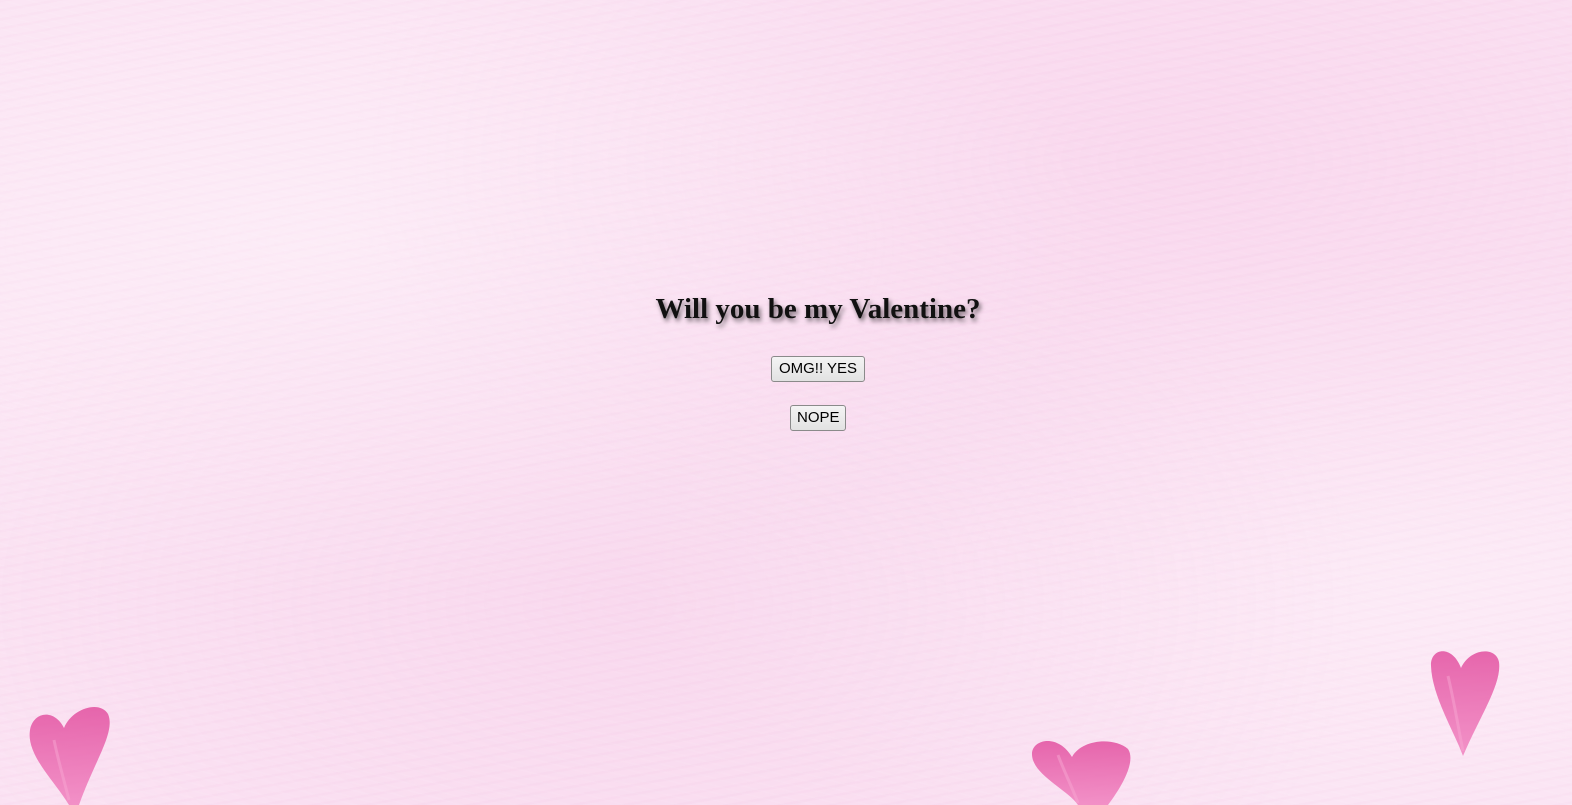 This screenshot has width=1572, height=805. I want to click on no-button: NOPE, so click(818, 418).